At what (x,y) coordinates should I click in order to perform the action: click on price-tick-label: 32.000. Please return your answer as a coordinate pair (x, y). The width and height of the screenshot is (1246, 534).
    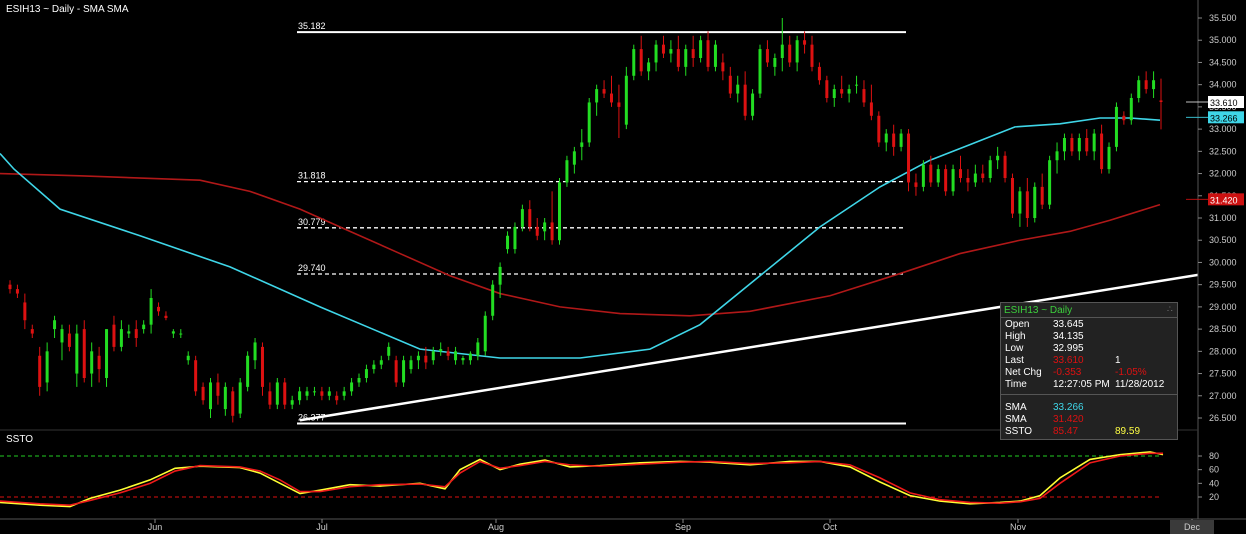
    Looking at the image, I should click on (1223, 174).